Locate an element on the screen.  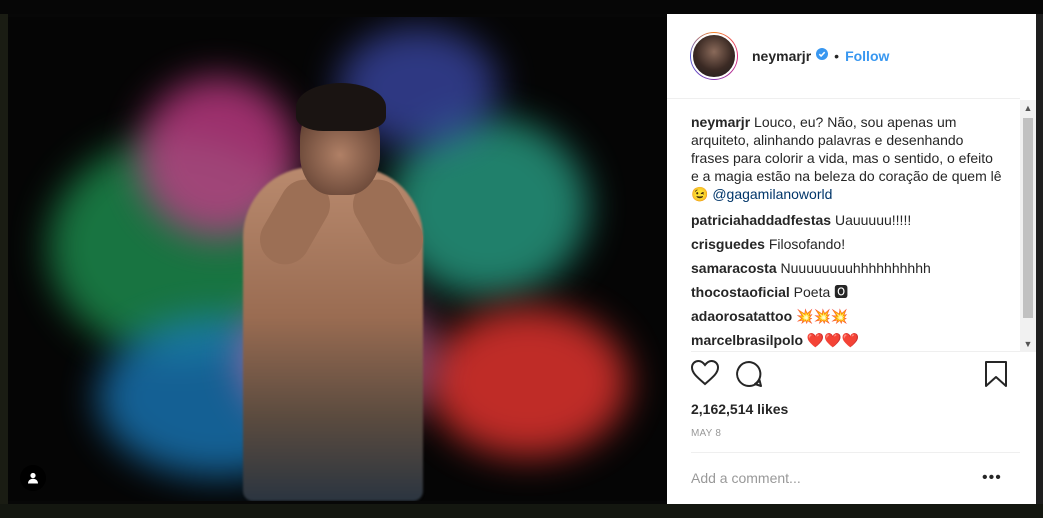
comment-item: patriciahaddadfestas Uauuuuu!!!!! is located at coordinates (846, 220).